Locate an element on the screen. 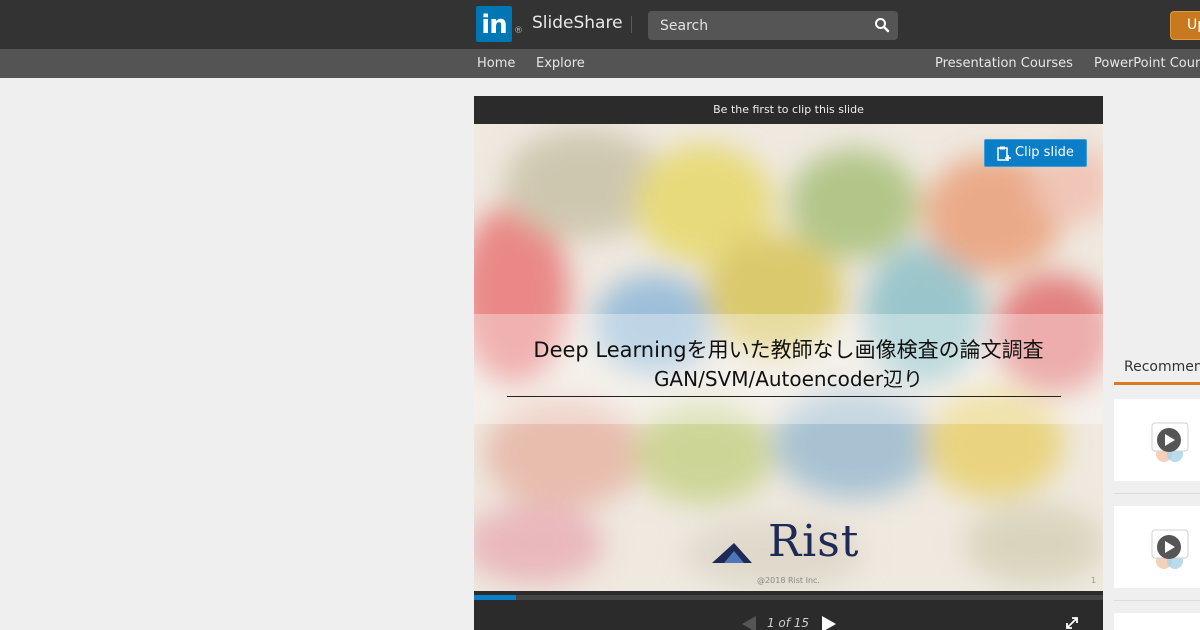  search-box is located at coordinates (773, 25).